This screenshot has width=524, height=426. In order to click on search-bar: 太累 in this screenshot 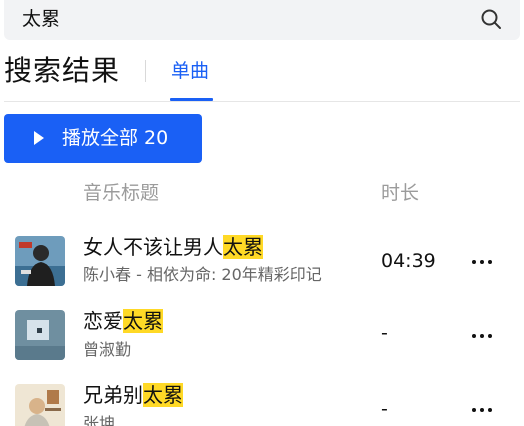, I will do `click(262, 20)`.